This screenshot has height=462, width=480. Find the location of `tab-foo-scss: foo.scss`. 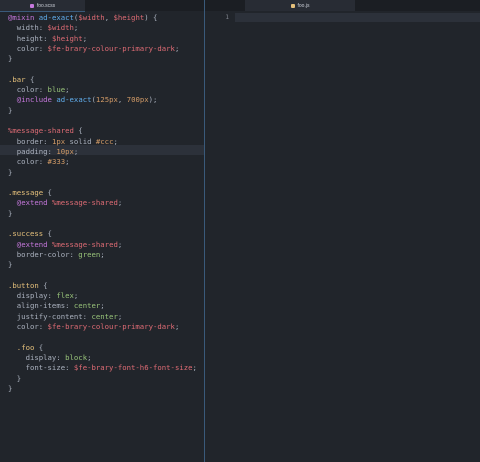

tab-foo-scss: foo.scss is located at coordinates (42, 6).